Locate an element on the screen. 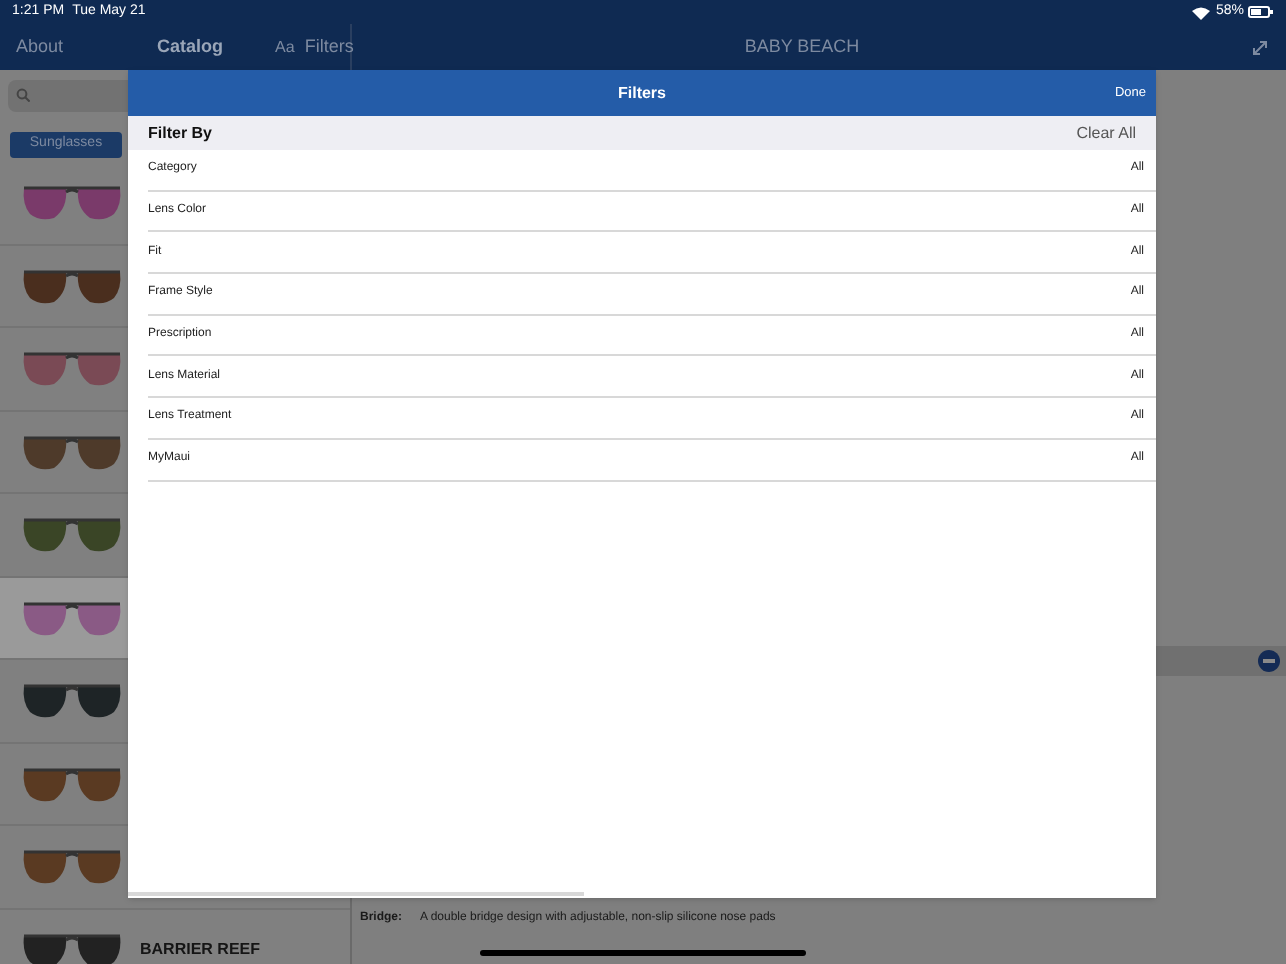  expand-icon is located at coordinates (1260, 47).